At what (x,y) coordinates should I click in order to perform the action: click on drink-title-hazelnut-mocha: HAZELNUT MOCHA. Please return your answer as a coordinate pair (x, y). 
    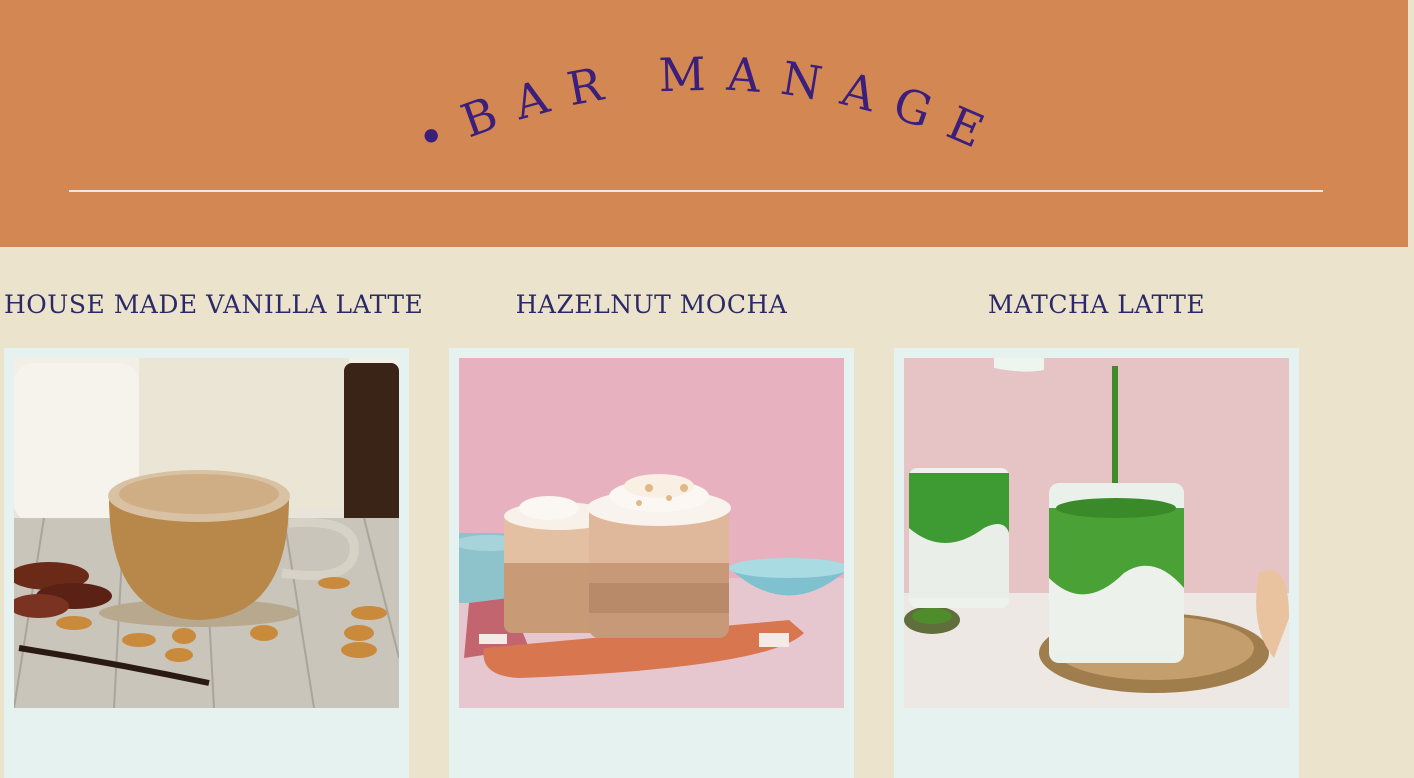
    Looking at the image, I should click on (651, 304).